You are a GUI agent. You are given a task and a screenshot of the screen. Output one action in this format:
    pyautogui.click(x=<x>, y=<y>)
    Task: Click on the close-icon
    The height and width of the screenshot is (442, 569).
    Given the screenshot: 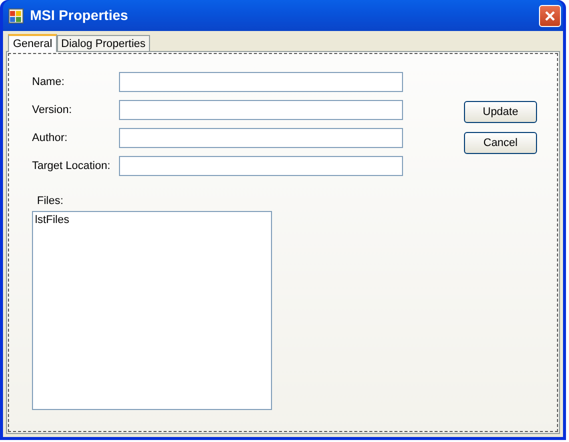 What is the action you would take?
    pyautogui.click(x=550, y=16)
    